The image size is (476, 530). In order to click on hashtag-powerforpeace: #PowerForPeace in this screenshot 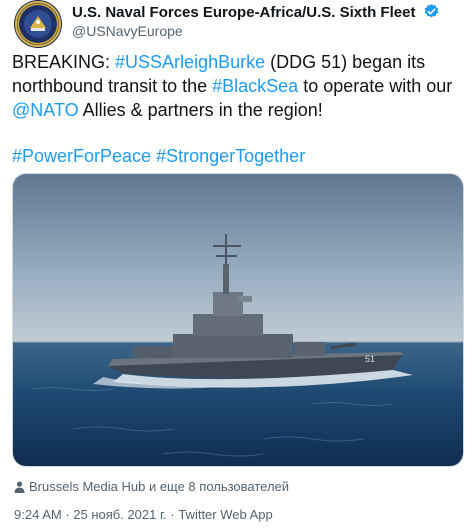, I will do `click(81, 156)`.